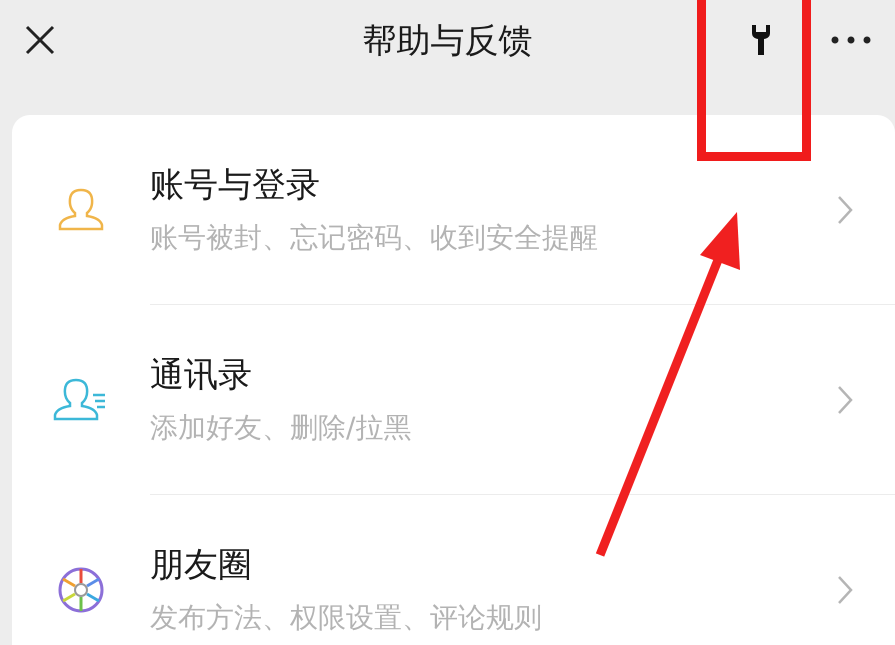 This screenshot has height=645, width=895. I want to click on topic-title: 朋友圈, so click(201, 565).